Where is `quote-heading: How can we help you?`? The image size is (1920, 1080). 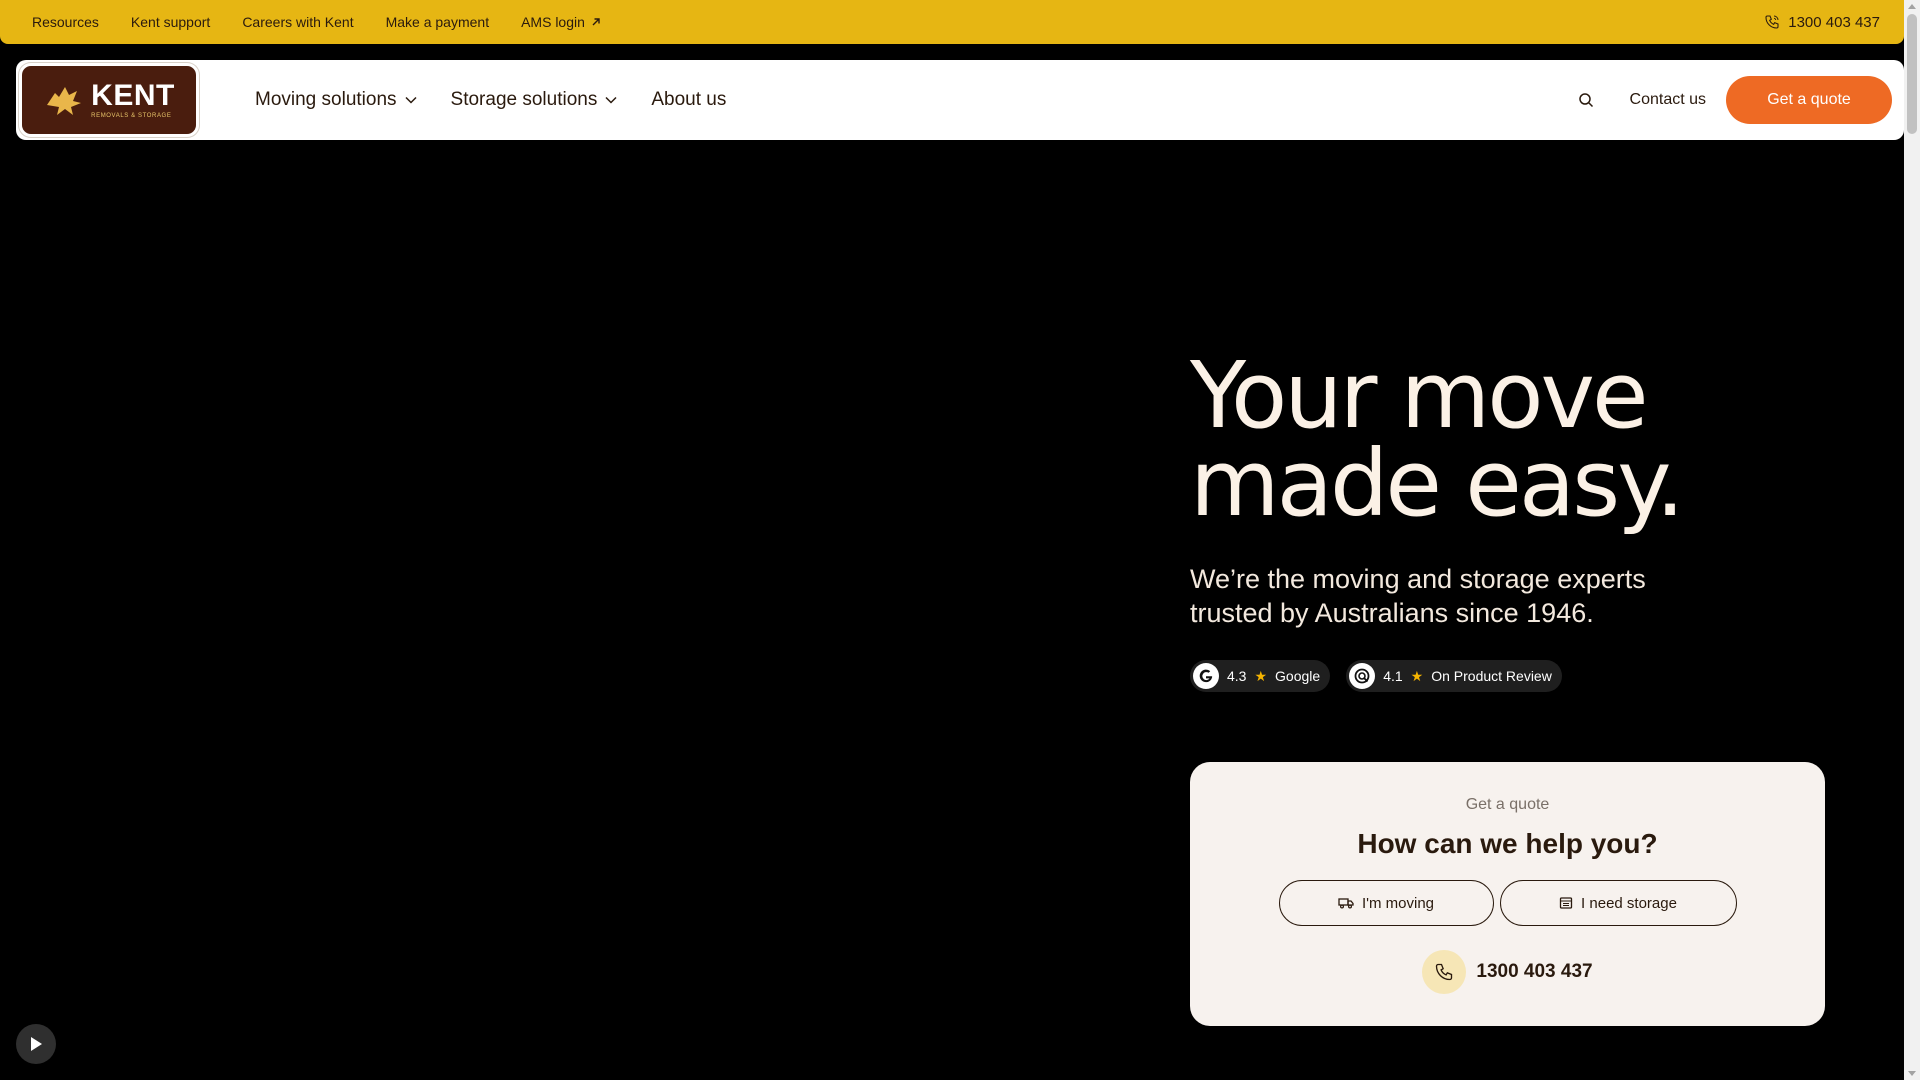 quote-heading: How can we help you? is located at coordinates (1507, 843).